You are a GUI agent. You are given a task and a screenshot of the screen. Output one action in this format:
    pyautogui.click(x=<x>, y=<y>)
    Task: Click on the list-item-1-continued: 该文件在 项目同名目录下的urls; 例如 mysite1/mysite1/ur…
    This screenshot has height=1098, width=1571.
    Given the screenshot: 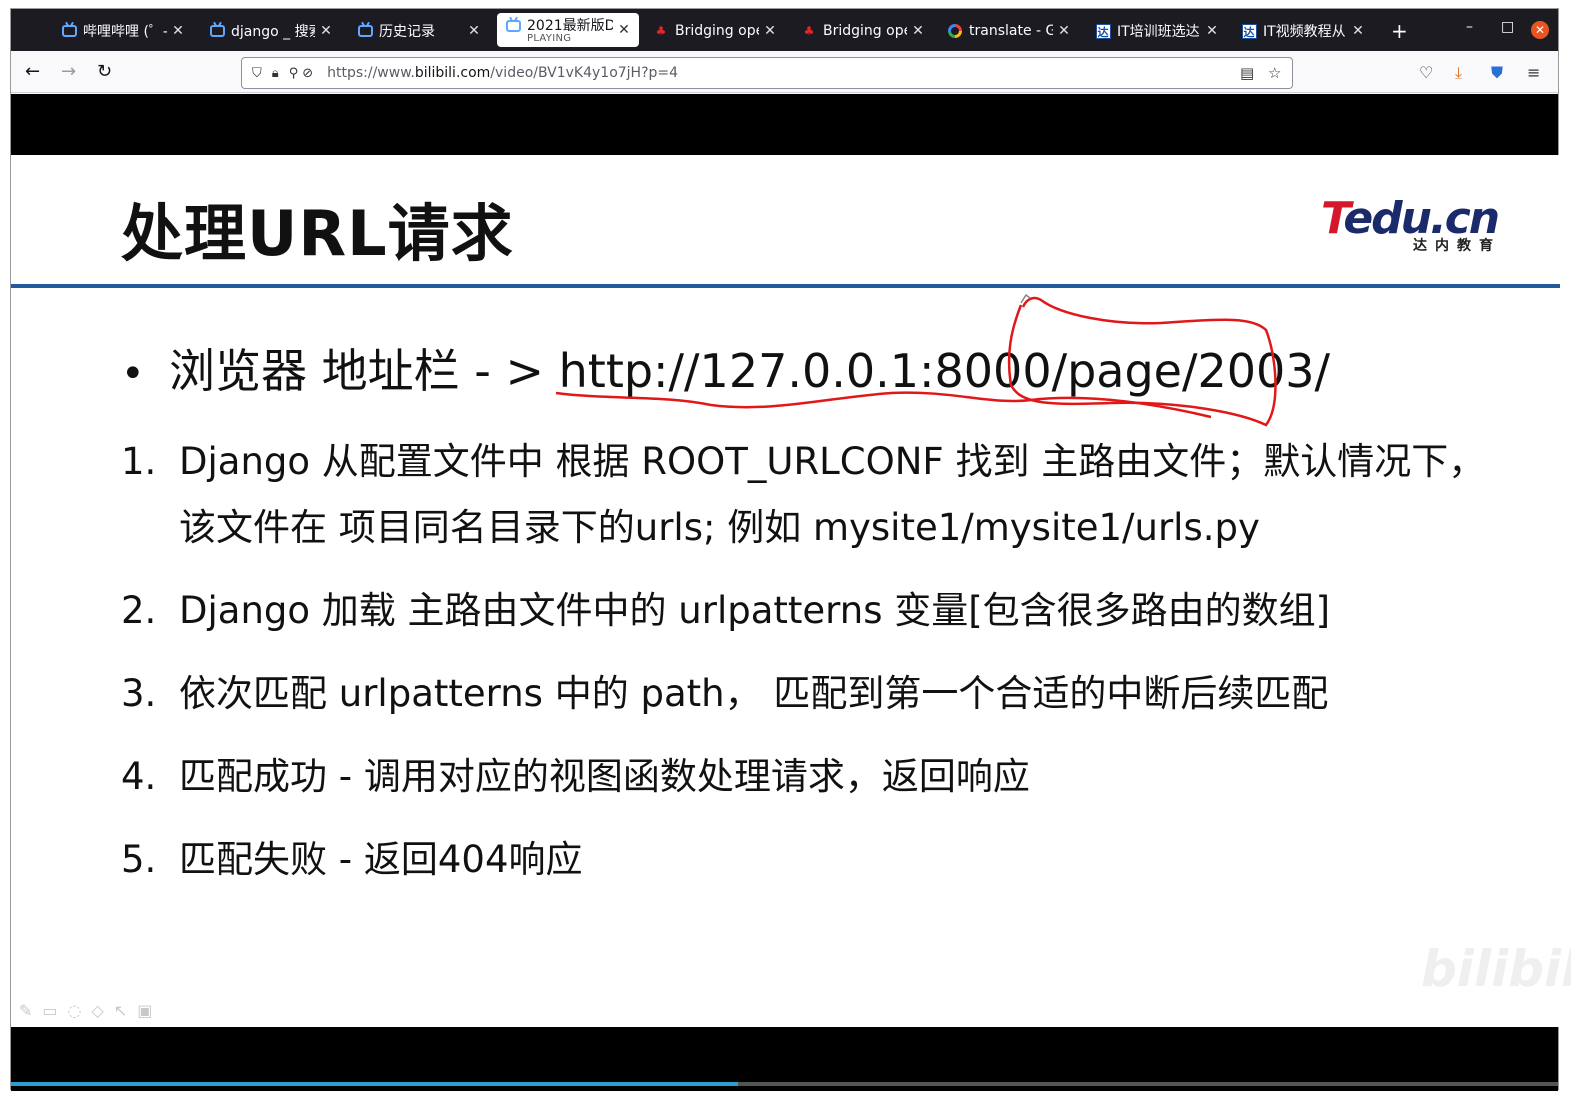 What is the action you would take?
    pyautogui.click(x=719, y=527)
    